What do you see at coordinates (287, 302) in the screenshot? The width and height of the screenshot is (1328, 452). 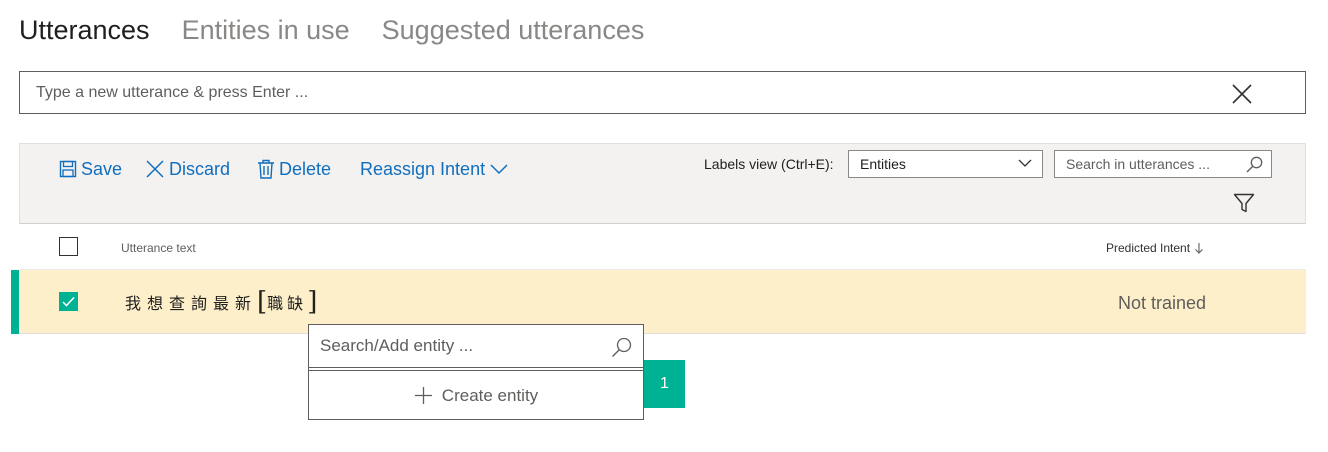 I see `entity-token: 職缺` at bounding box center [287, 302].